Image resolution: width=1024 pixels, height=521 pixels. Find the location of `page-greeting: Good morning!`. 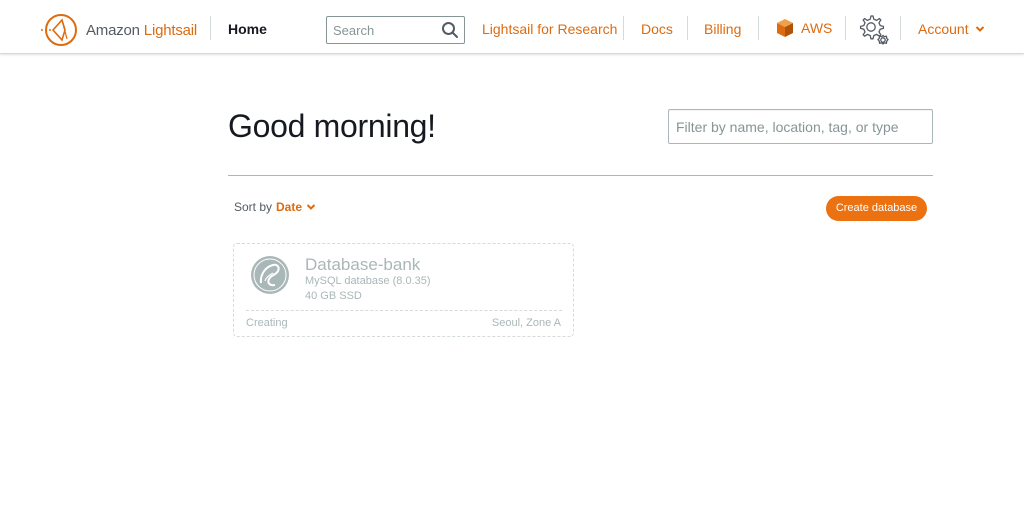

page-greeting: Good morning! is located at coordinates (332, 126).